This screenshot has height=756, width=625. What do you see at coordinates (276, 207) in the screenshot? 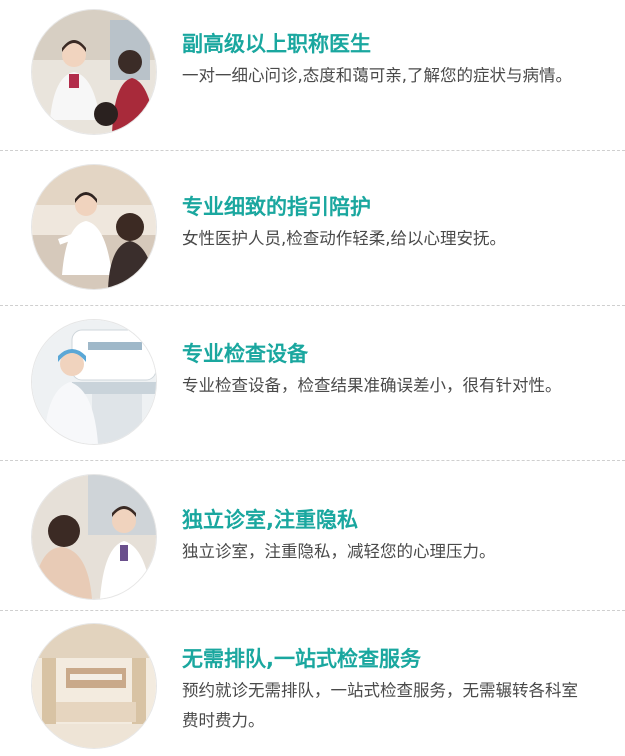
I see `feature-title: 专业细致的指引陪护` at bounding box center [276, 207].